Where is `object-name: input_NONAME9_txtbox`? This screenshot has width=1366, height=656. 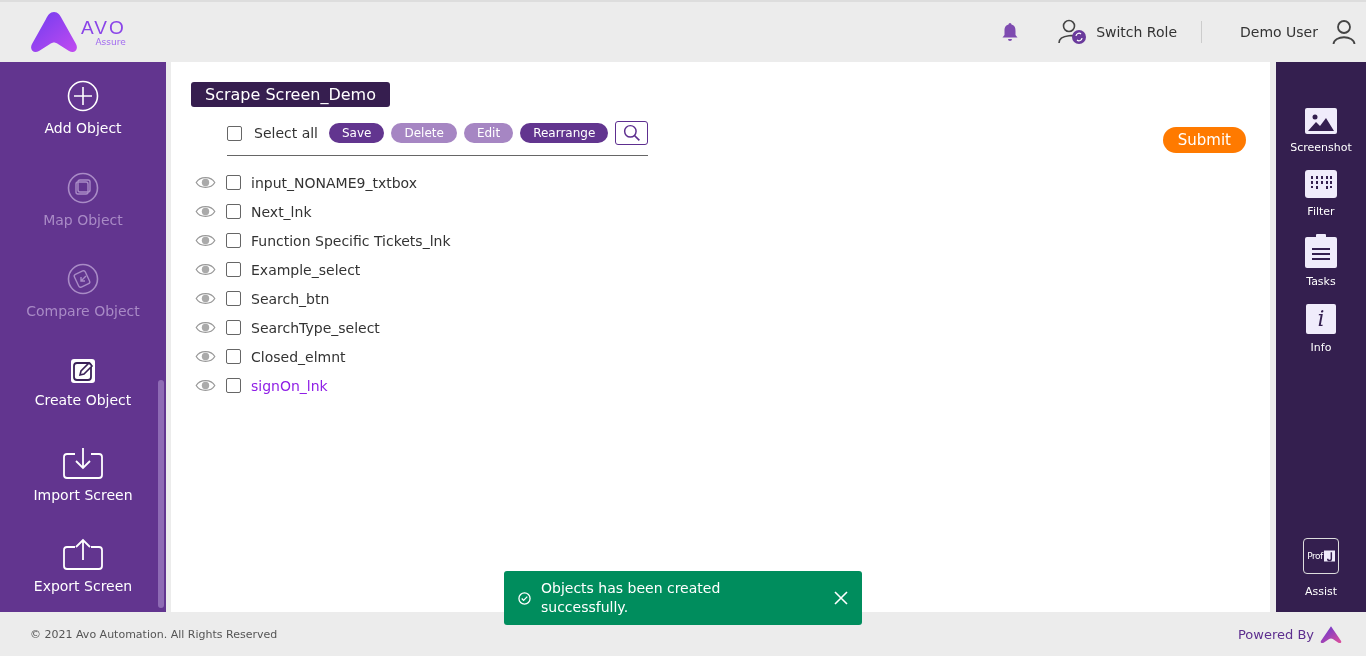 object-name: input_NONAME9_txtbox is located at coordinates (334, 182).